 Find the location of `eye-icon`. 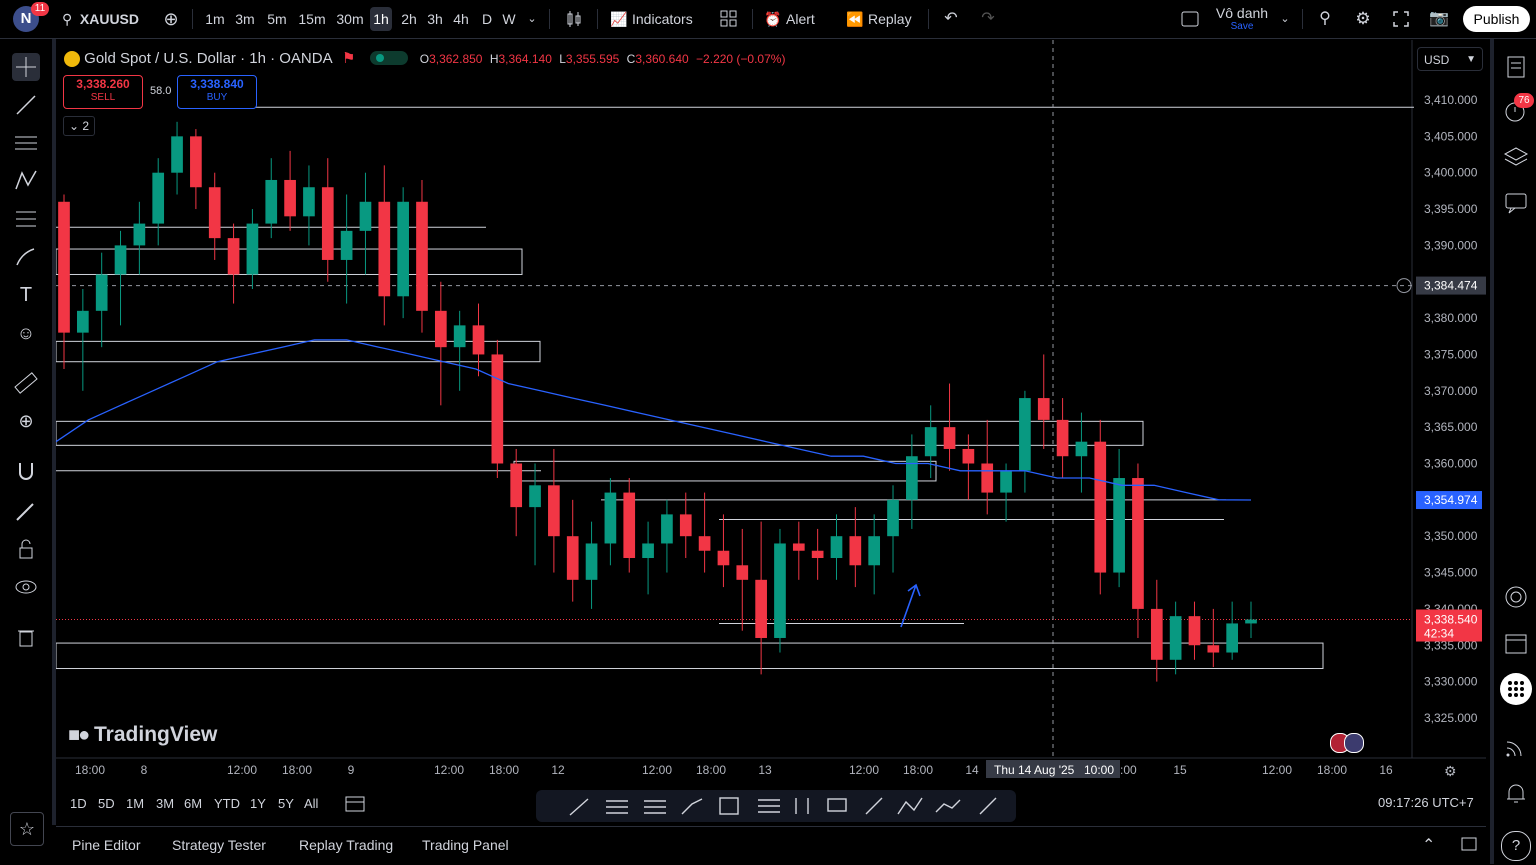

eye-icon is located at coordinates (26, 587).